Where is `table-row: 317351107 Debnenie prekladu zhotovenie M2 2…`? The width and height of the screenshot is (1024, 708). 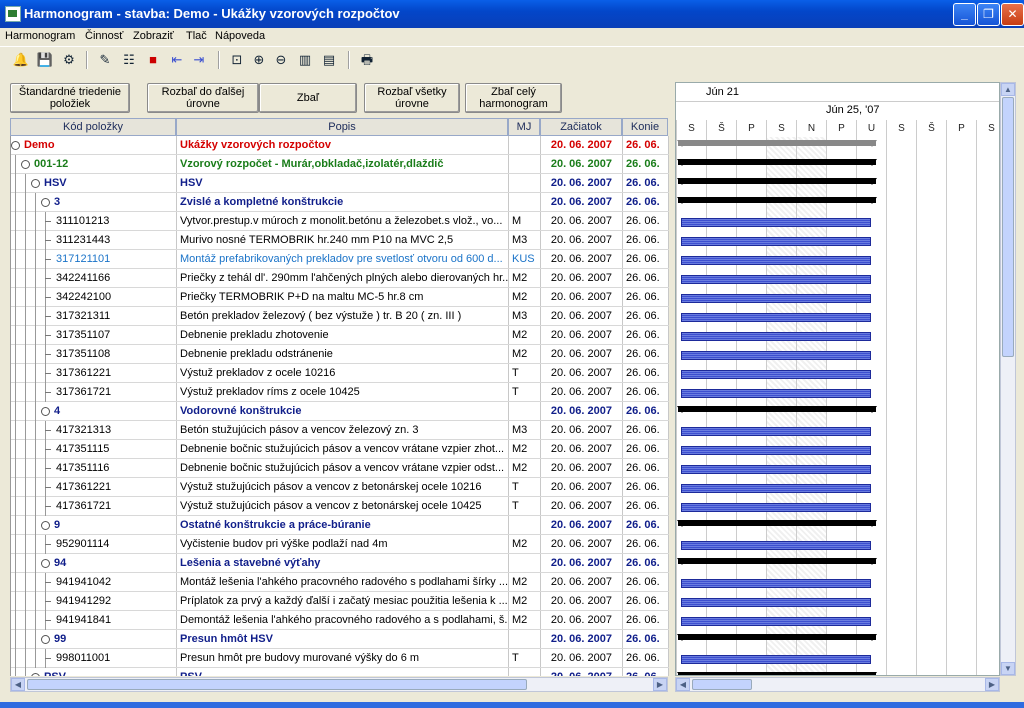 table-row: 317351107 Debnenie prekladu zhotovenie M2 2… is located at coordinates (340, 335).